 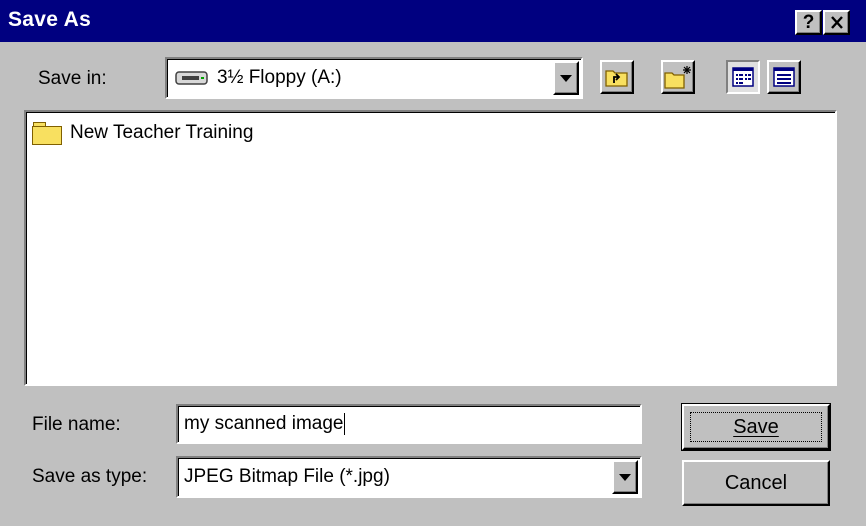 I want to click on new-folder-icon, so click(x=677, y=77).